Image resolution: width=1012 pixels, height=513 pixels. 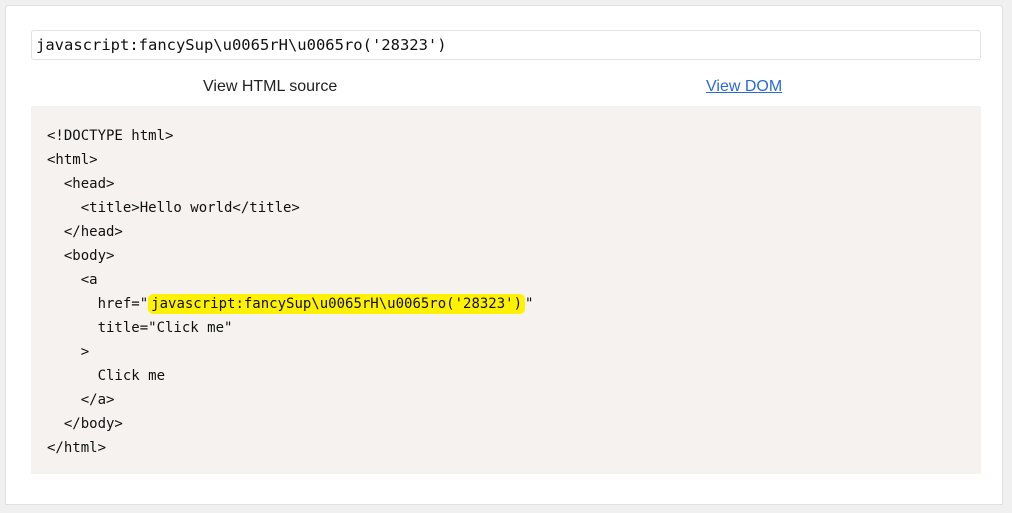 I want to click on code-line: <html>, so click(x=72, y=160).